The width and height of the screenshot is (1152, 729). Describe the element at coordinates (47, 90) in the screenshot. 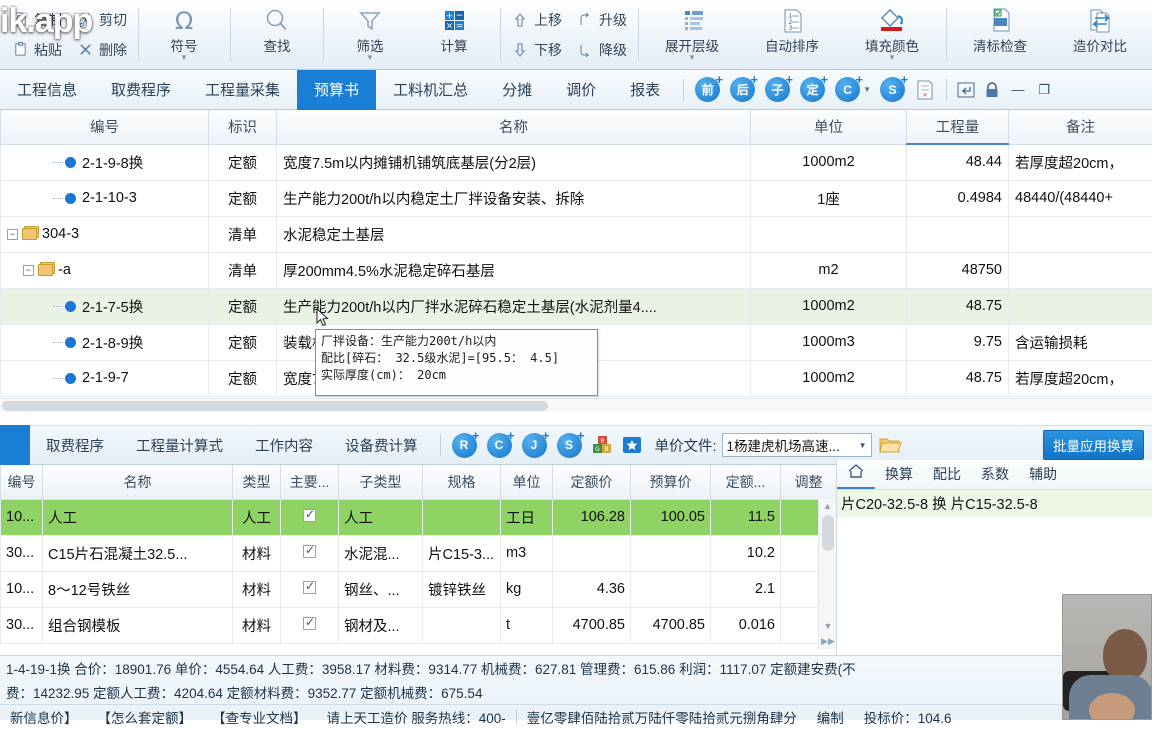

I see `tab-engineering-info: 工程信息` at that location.